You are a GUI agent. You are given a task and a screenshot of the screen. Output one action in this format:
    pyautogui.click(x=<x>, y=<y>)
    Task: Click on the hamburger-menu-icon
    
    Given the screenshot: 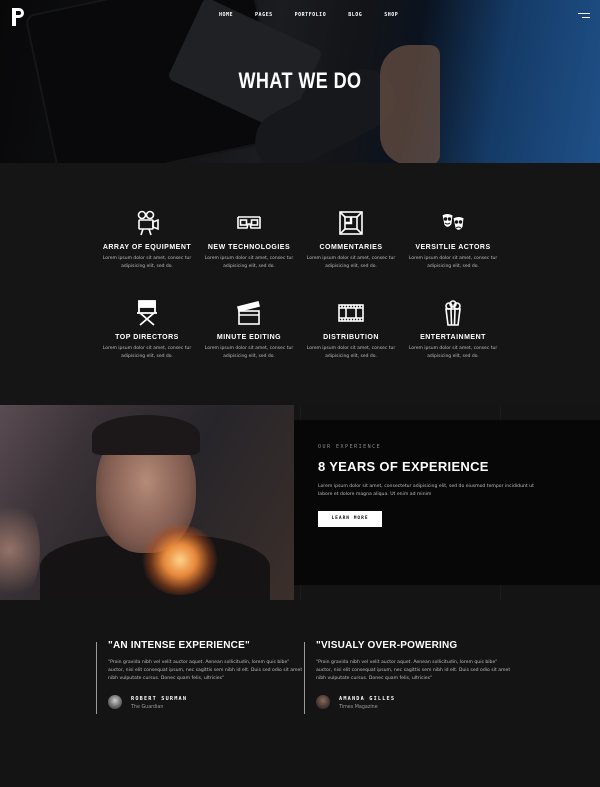 What is the action you would take?
    pyautogui.click(x=584, y=16)
    